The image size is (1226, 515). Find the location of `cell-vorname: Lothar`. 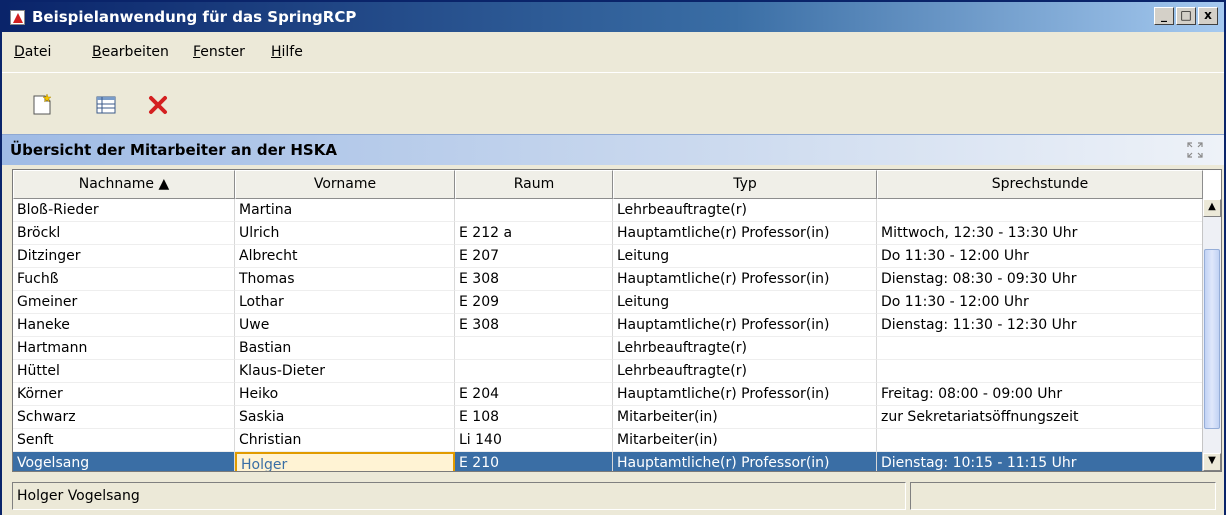

cell-vorname: Lothar is located at coordinates (345, 302).